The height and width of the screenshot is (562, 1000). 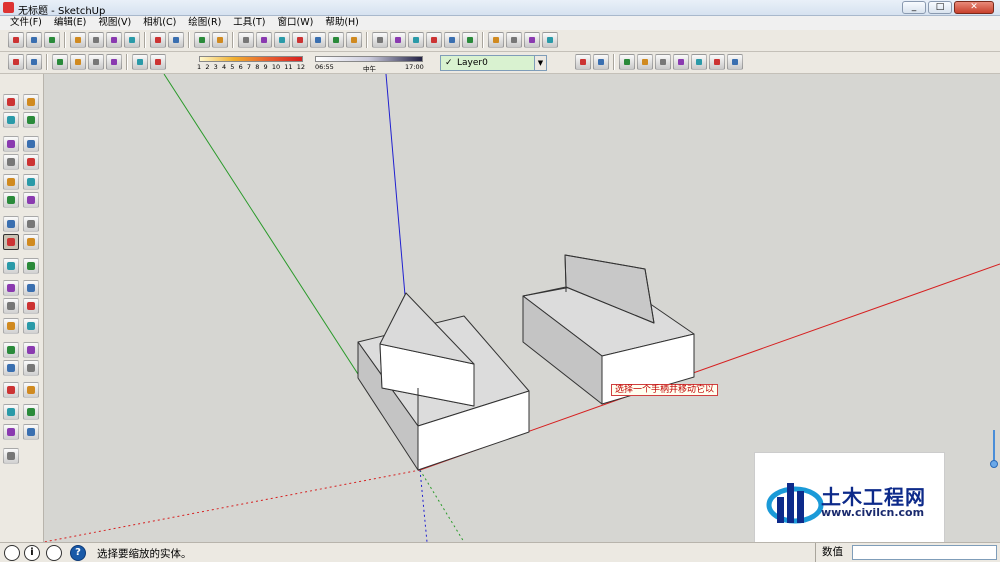 I want to click on position-camera-icon, so click(x=11, y=390).